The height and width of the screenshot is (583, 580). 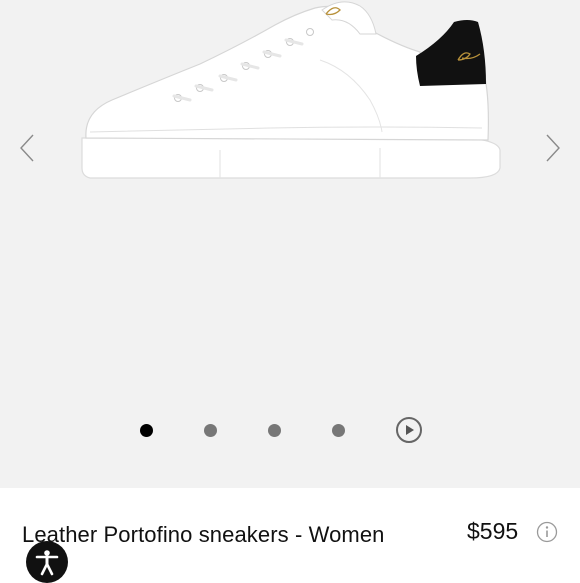 I want to click on previous-image-button, so click(x=27, y=148).